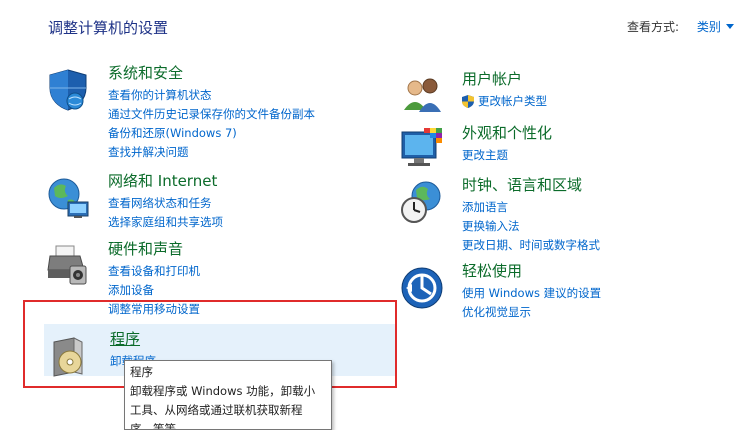 The image size is (752, 430). What do you see at coordinates (729, 26) in the screenshot?
I see `chevron-down-icon` at bounding box center [729, 26].